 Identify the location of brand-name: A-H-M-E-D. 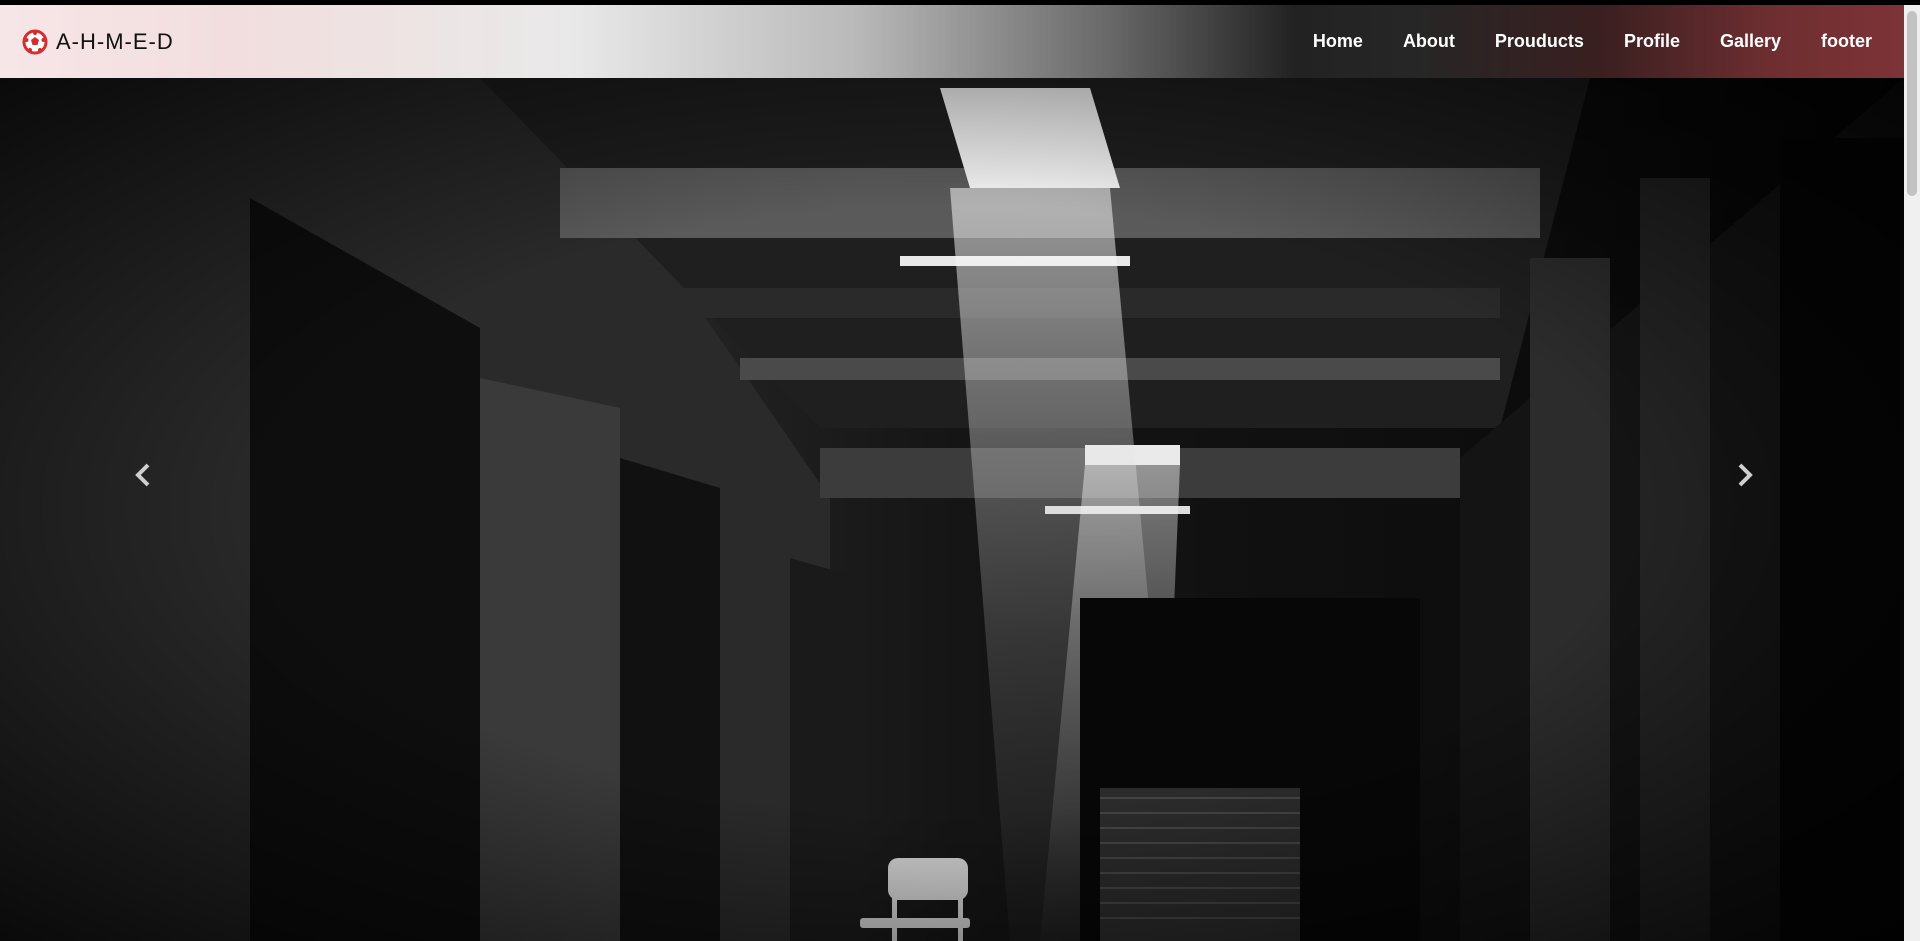
(115, 41).